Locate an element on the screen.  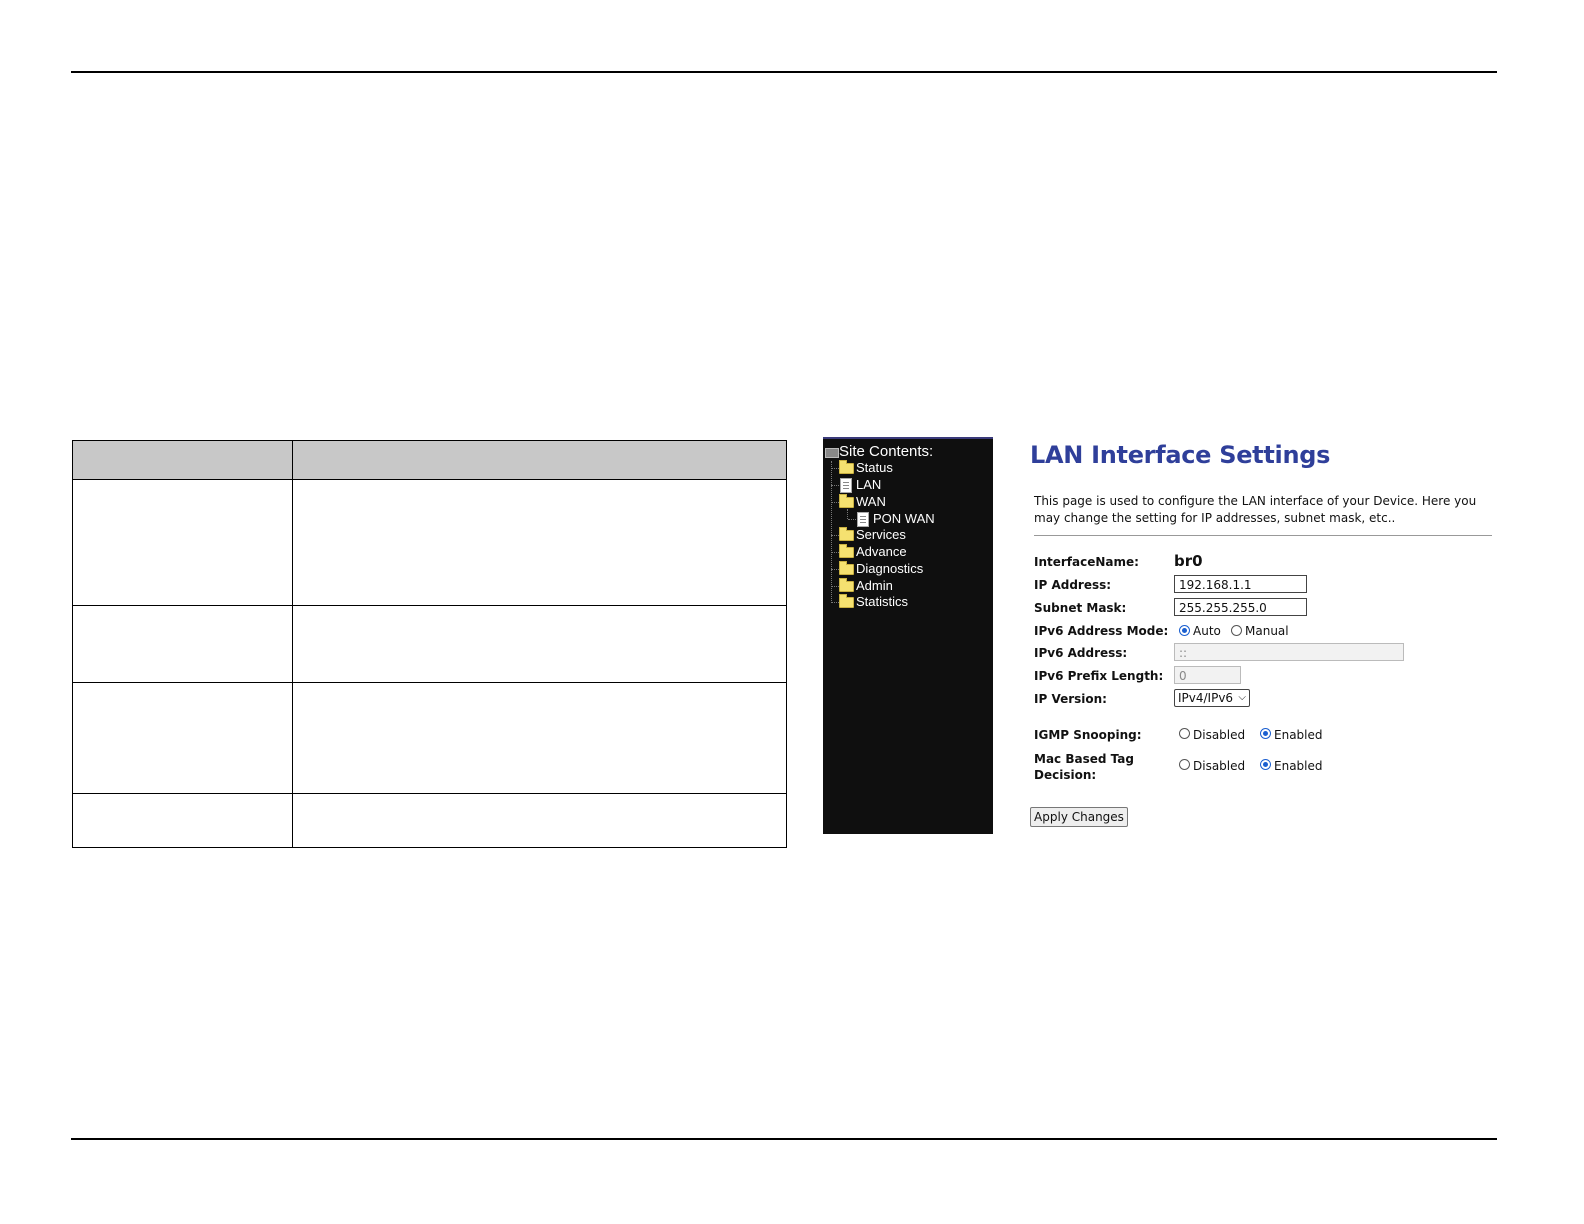
ipv6-prefix-label: IPv6 Prefix Length: is located at coordinates (1099, 676).